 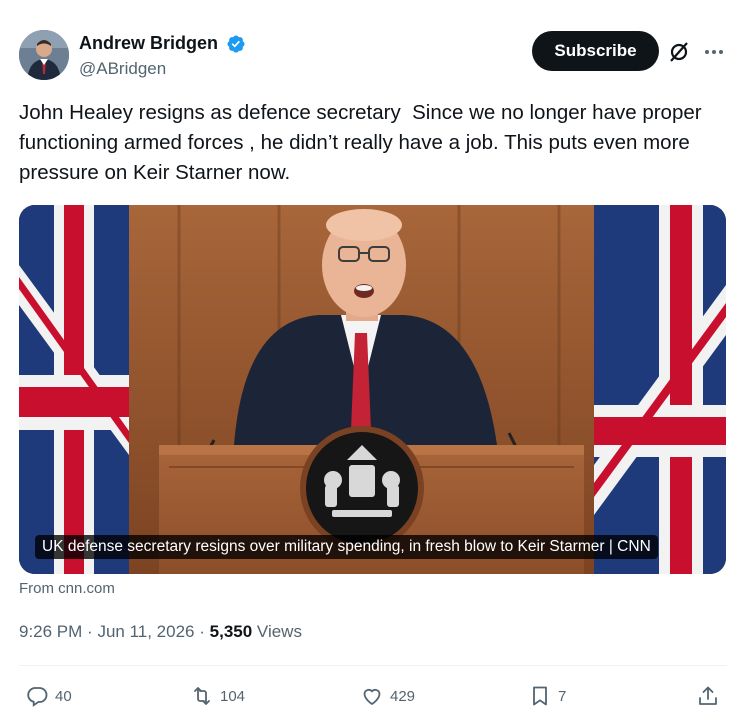 What do you see at coordinates (595, 51) in the screenshot?
I see `subscribe-button: Subscribe` at bounding box center [595, 51].